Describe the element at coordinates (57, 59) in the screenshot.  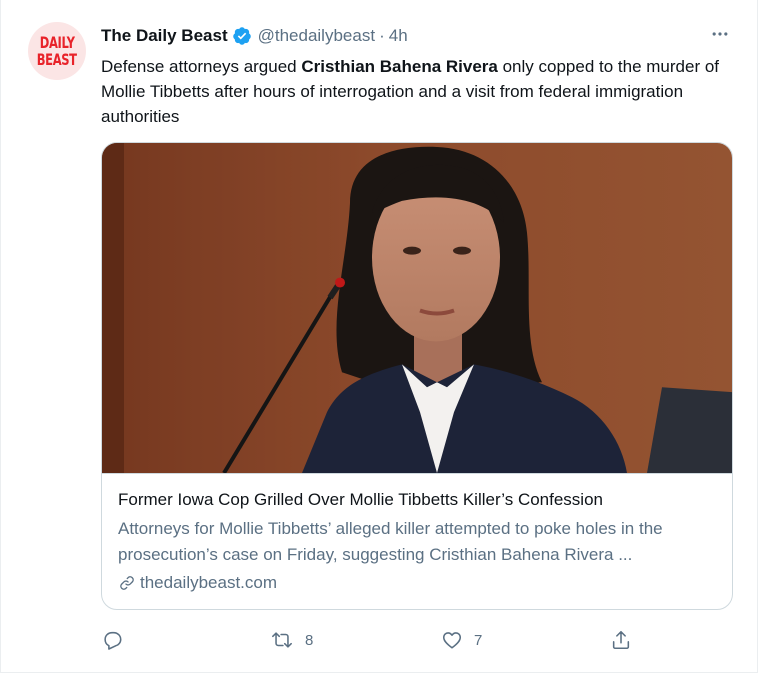
I see `avatar-logo-line-2: BEAST` at that location.